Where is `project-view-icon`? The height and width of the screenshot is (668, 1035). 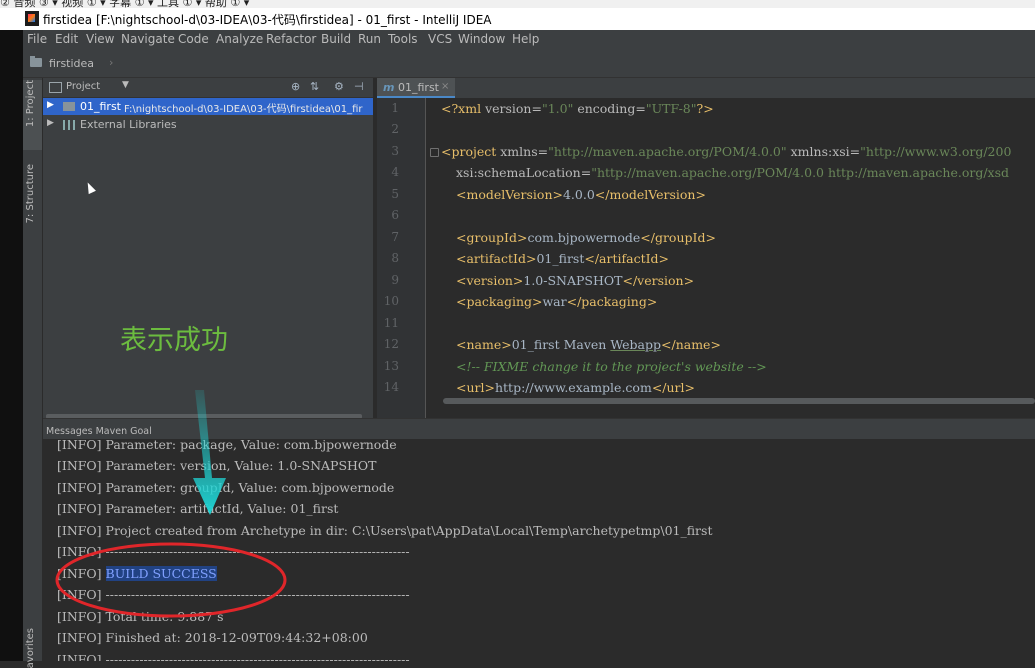 project-view-icon is located at coordinates (55, 87).